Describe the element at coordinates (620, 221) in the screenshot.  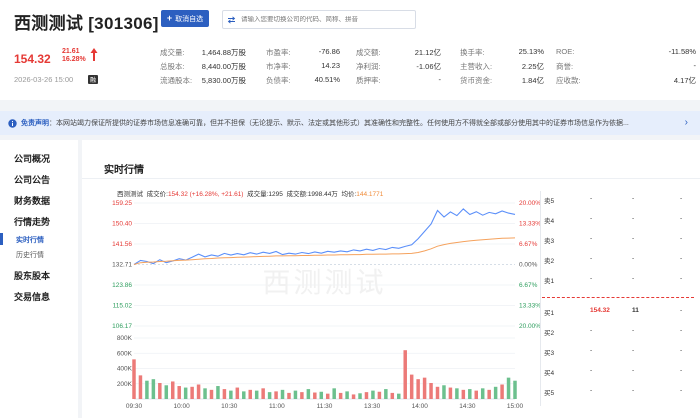
I see `orderbook-row: 卖4 - - -` at that location.